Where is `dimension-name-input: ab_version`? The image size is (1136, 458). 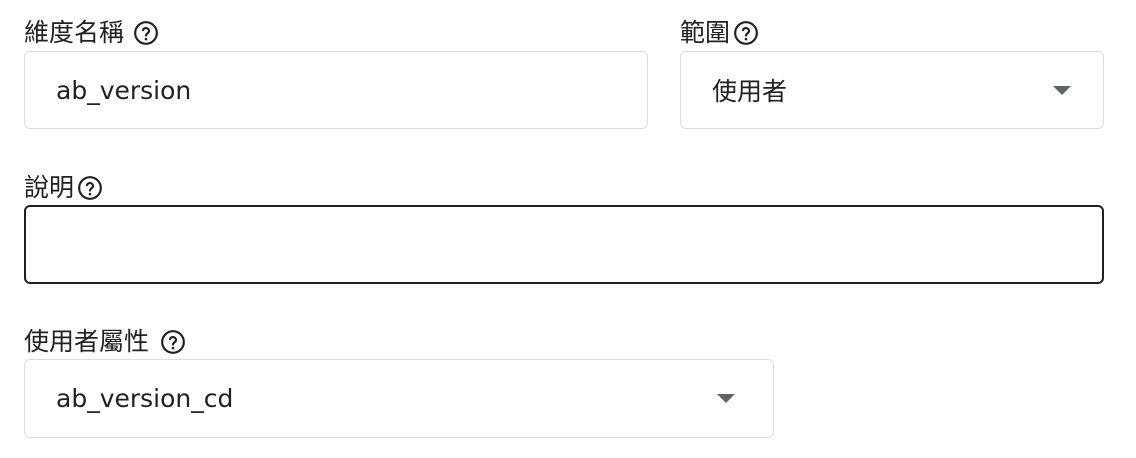 dimension-name-input: ab_version is located at coordinates (336, 90).